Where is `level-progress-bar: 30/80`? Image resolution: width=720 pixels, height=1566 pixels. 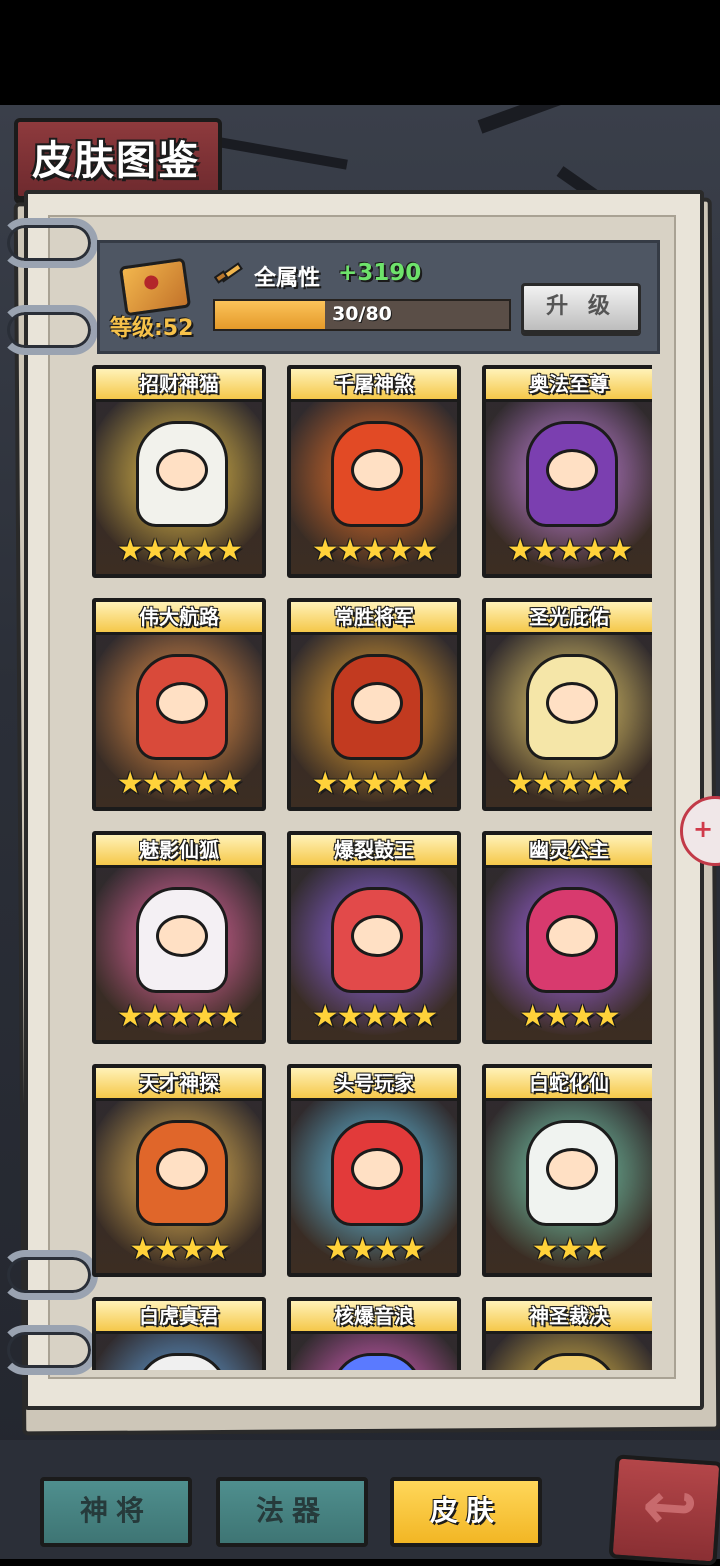
level-progress-bar: 30/80 is located at coordinates (362, 315).